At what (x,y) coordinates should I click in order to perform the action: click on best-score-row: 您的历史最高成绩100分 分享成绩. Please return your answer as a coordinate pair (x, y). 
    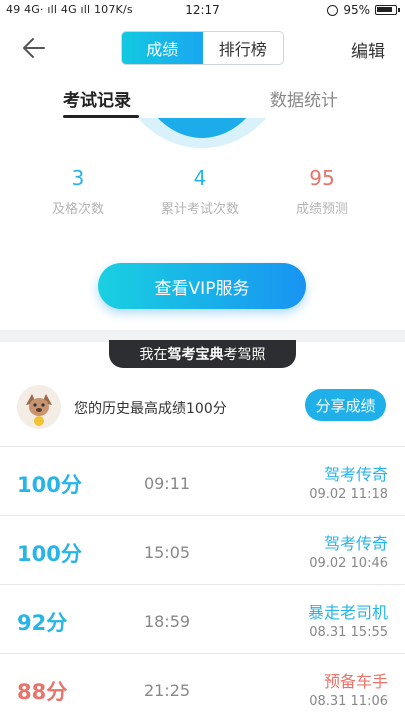
    Looking at the image, I should click on (202, 408).